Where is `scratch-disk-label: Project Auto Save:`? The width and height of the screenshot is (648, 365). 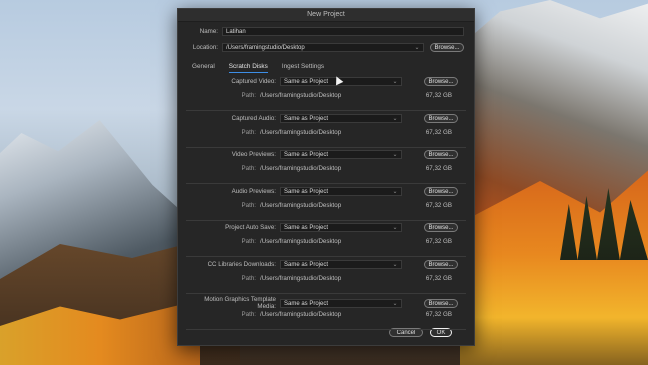 scratch-disk-label: Project Auto Save: is located at coordinates (250, 227).